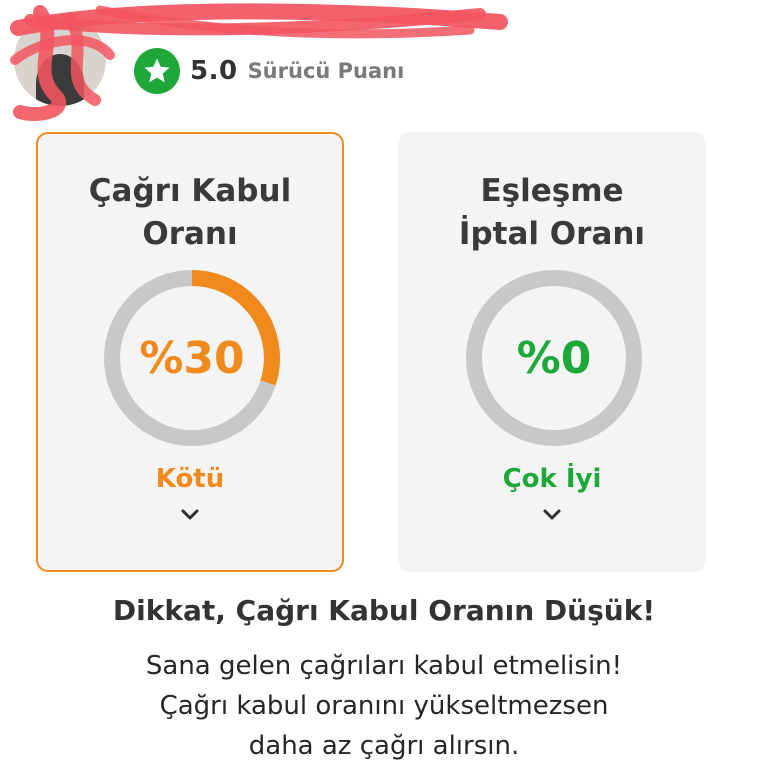  Describe the element at coordinates (190, 479) in the screenshot. I see `acceptance-status-label: Kötü` at that location.